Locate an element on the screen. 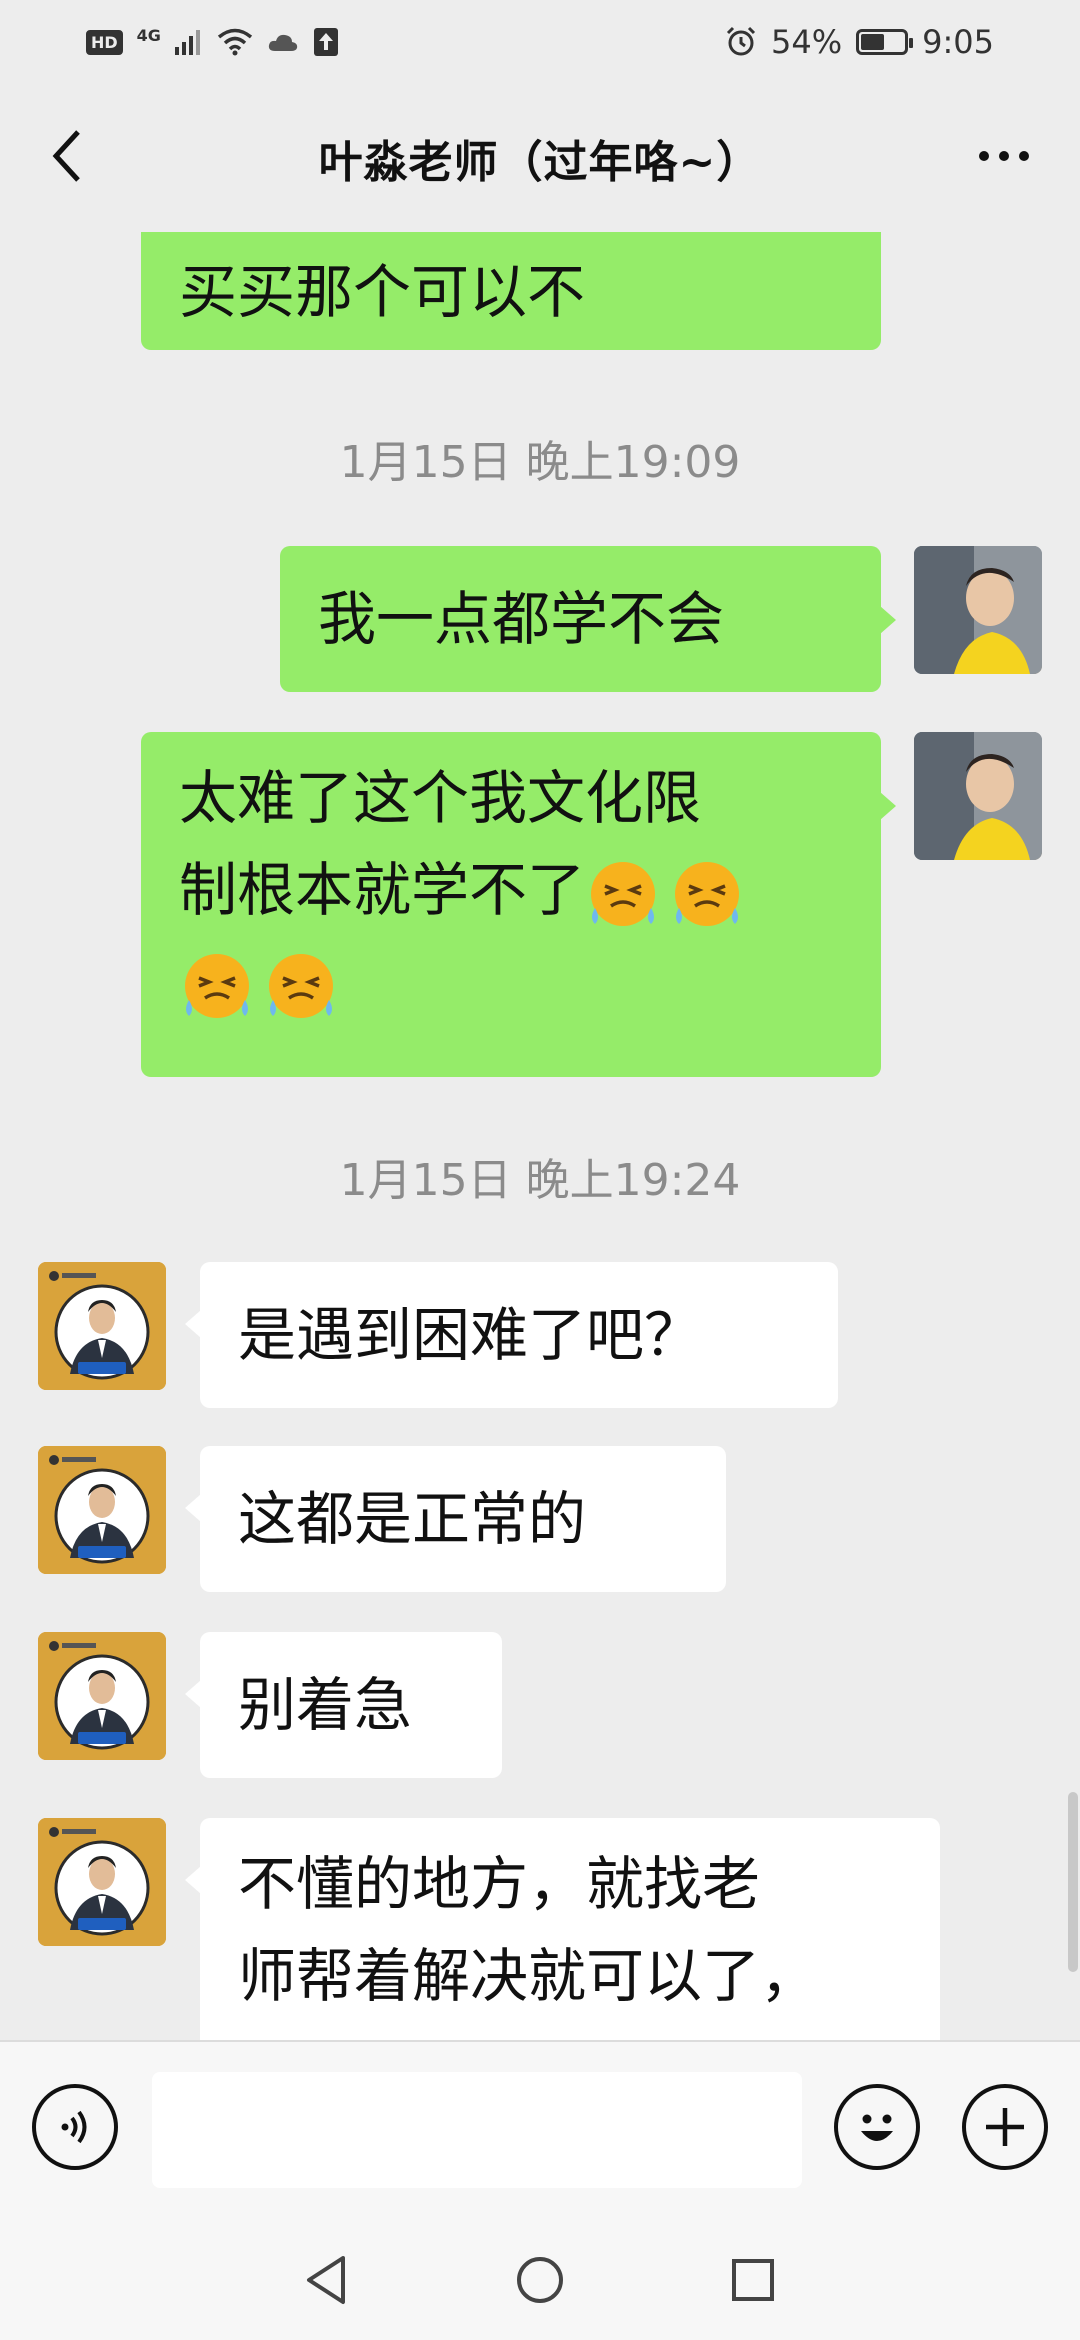 The width and height of the screenshot is (1080, 2340). more-button is located at coordinates (1004, 156).